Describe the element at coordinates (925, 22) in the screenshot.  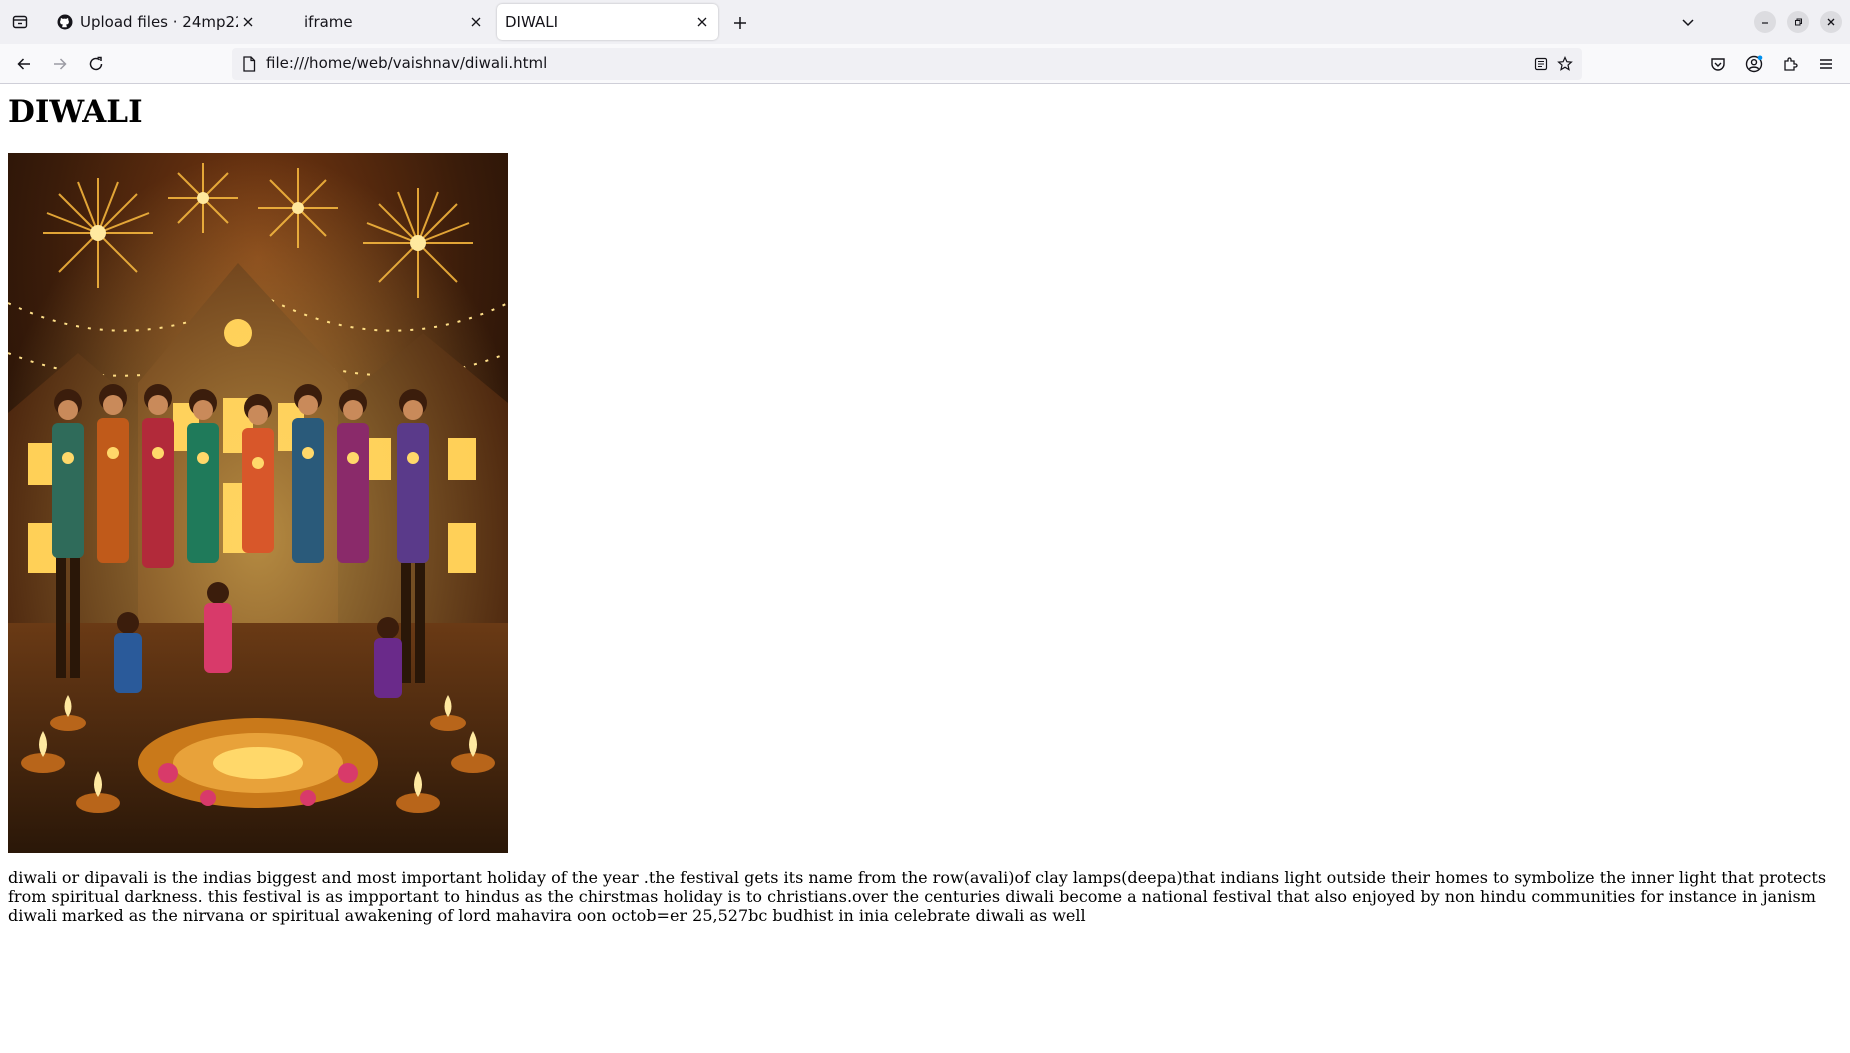
I see `tab-strip: Upload files · 24mp2285/ iframe DIWALI` at that location.